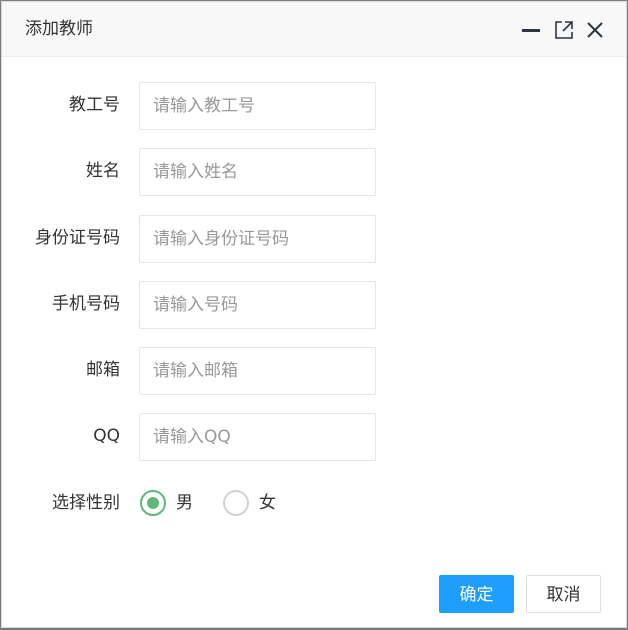 This screenshot has width=628, height=630. I want to click on cancel-button: 取消, so click(563, 594).